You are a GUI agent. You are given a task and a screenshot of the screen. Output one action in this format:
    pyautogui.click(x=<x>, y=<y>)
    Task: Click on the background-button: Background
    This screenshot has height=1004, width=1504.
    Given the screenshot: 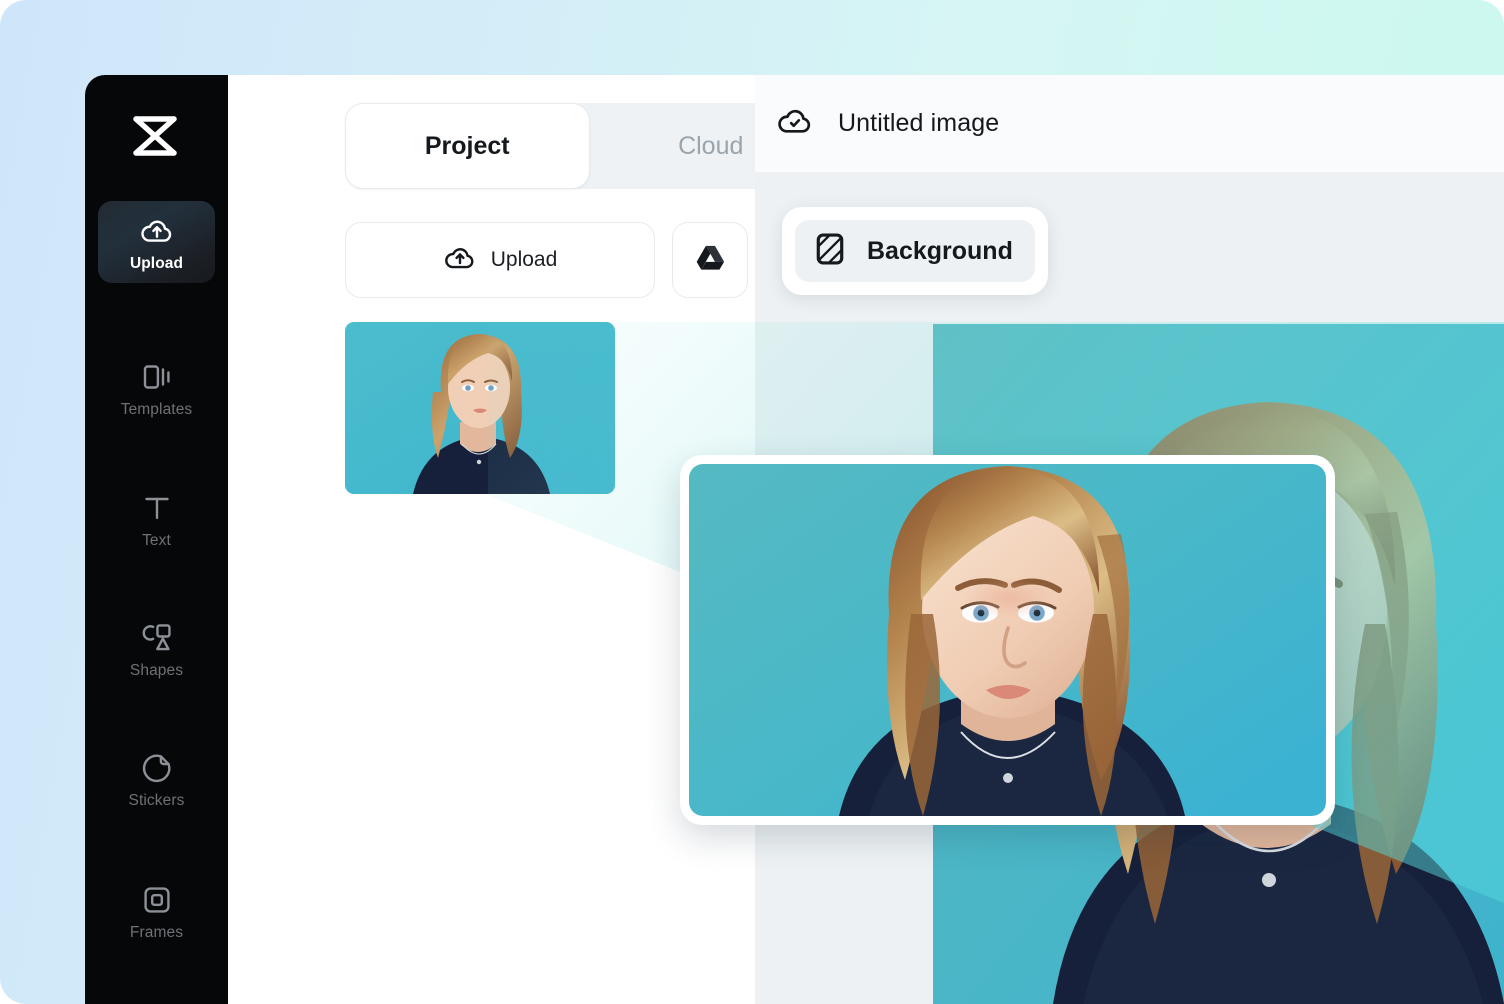 What is the action you would take?
    pyautogui.click(x=915, y=251)
    